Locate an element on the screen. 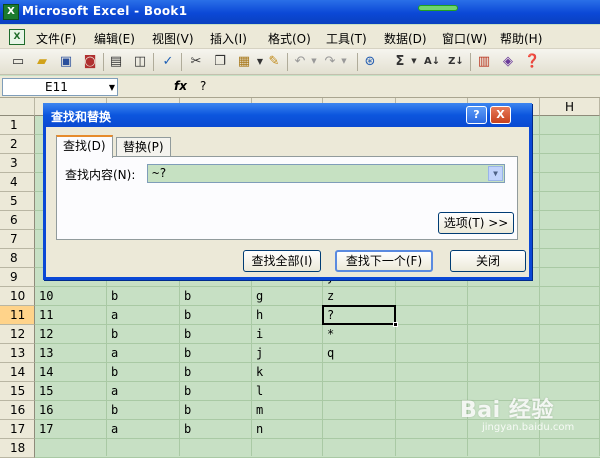 Image resolution: width=600 pixels, height=458 pixels. cell: m is located at coordinates (259, 410).